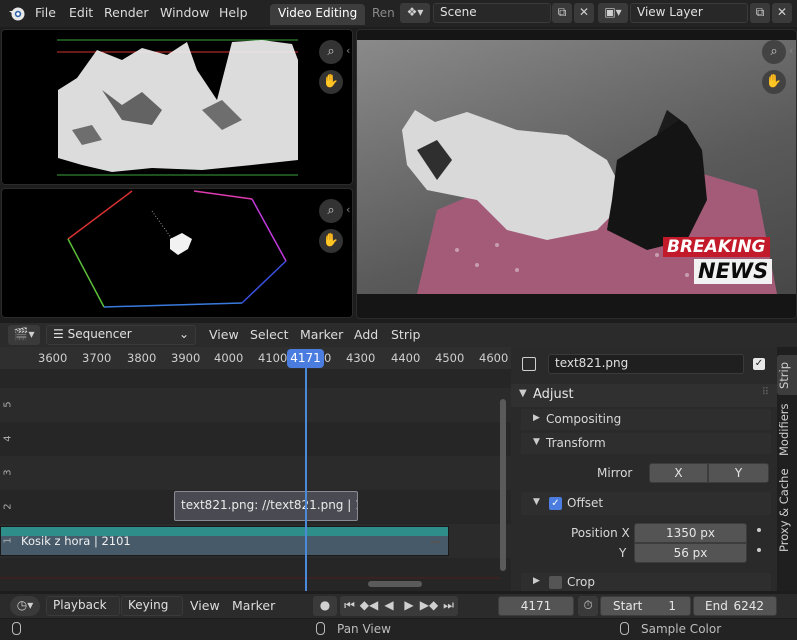 Image resolution: width=797 pixels, height=640 pixels. What do you see at coordinates (536, 581) in the screenshot?
I see `collapsed-arrow-icon: ▶` at bounding box center [536, 581].